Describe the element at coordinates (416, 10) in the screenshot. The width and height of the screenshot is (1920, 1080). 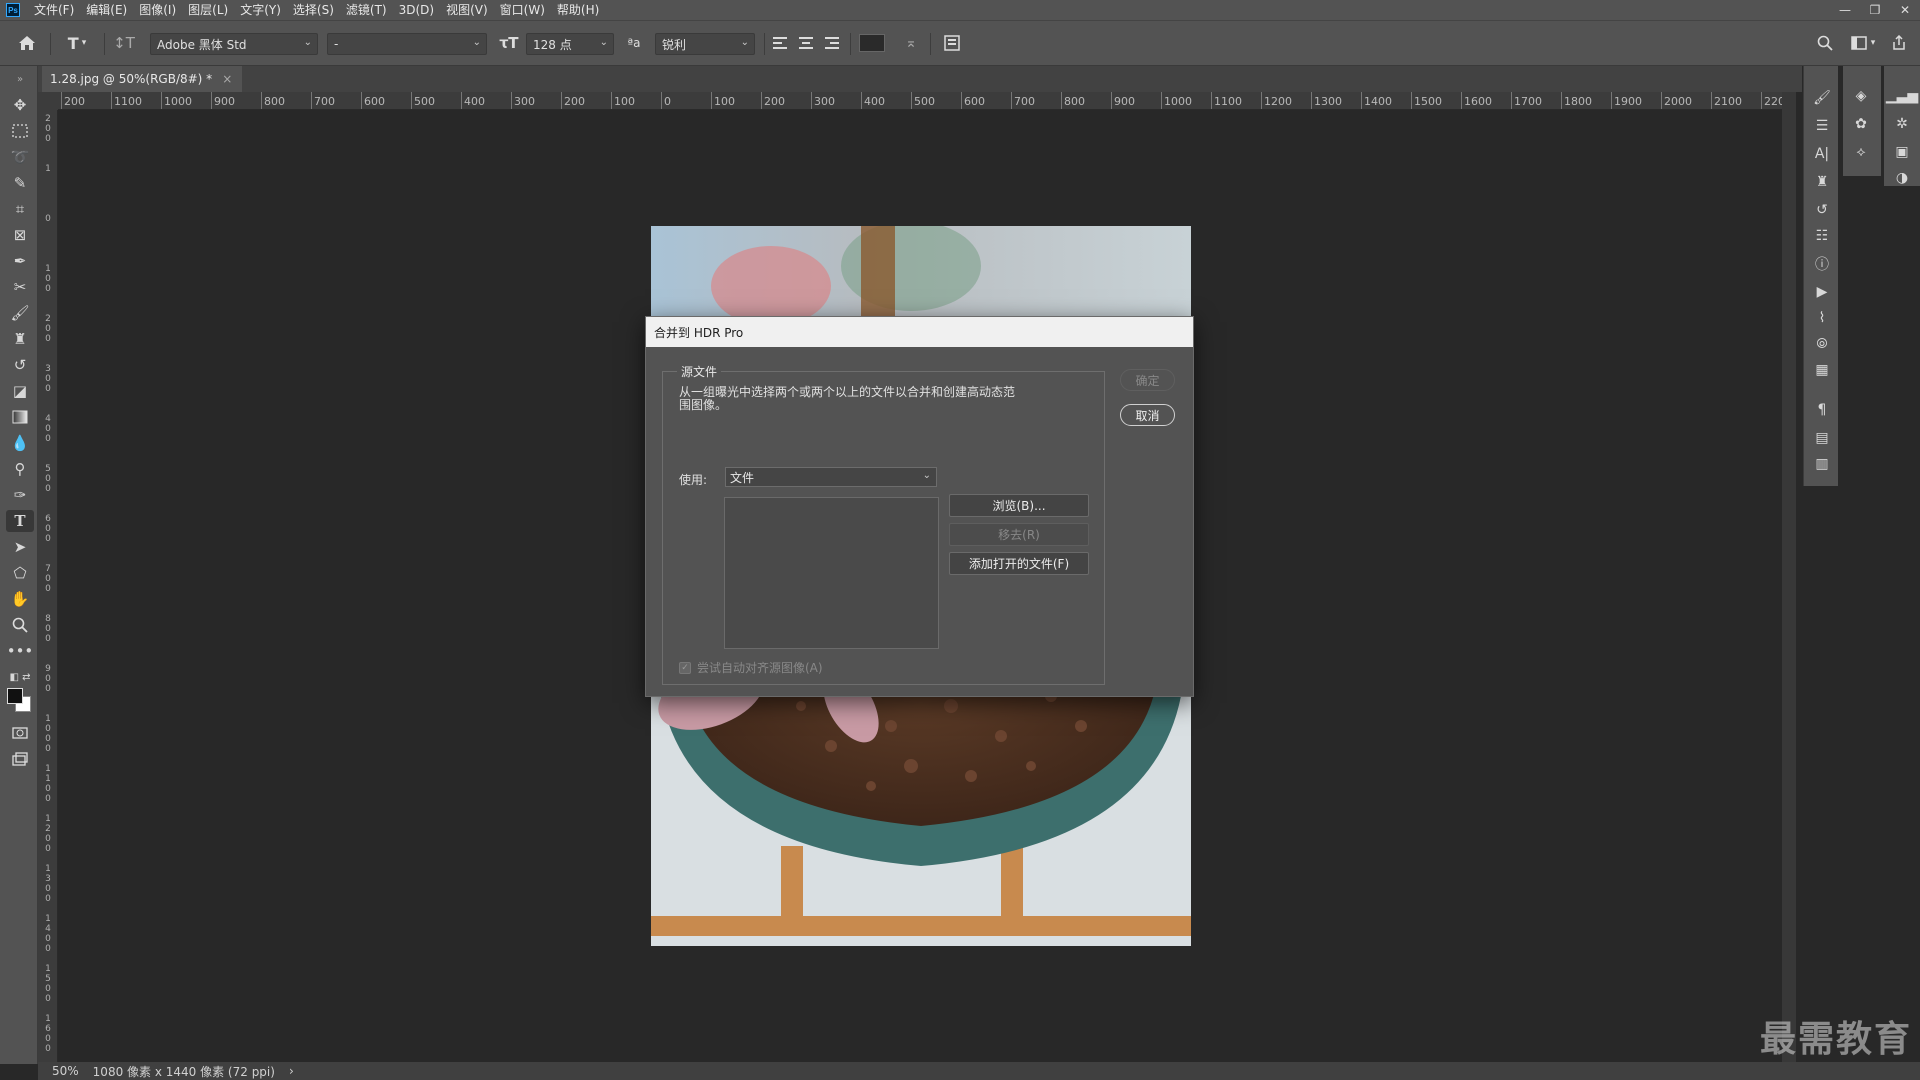
I see `menu-3d: 3D(D)` at that location.